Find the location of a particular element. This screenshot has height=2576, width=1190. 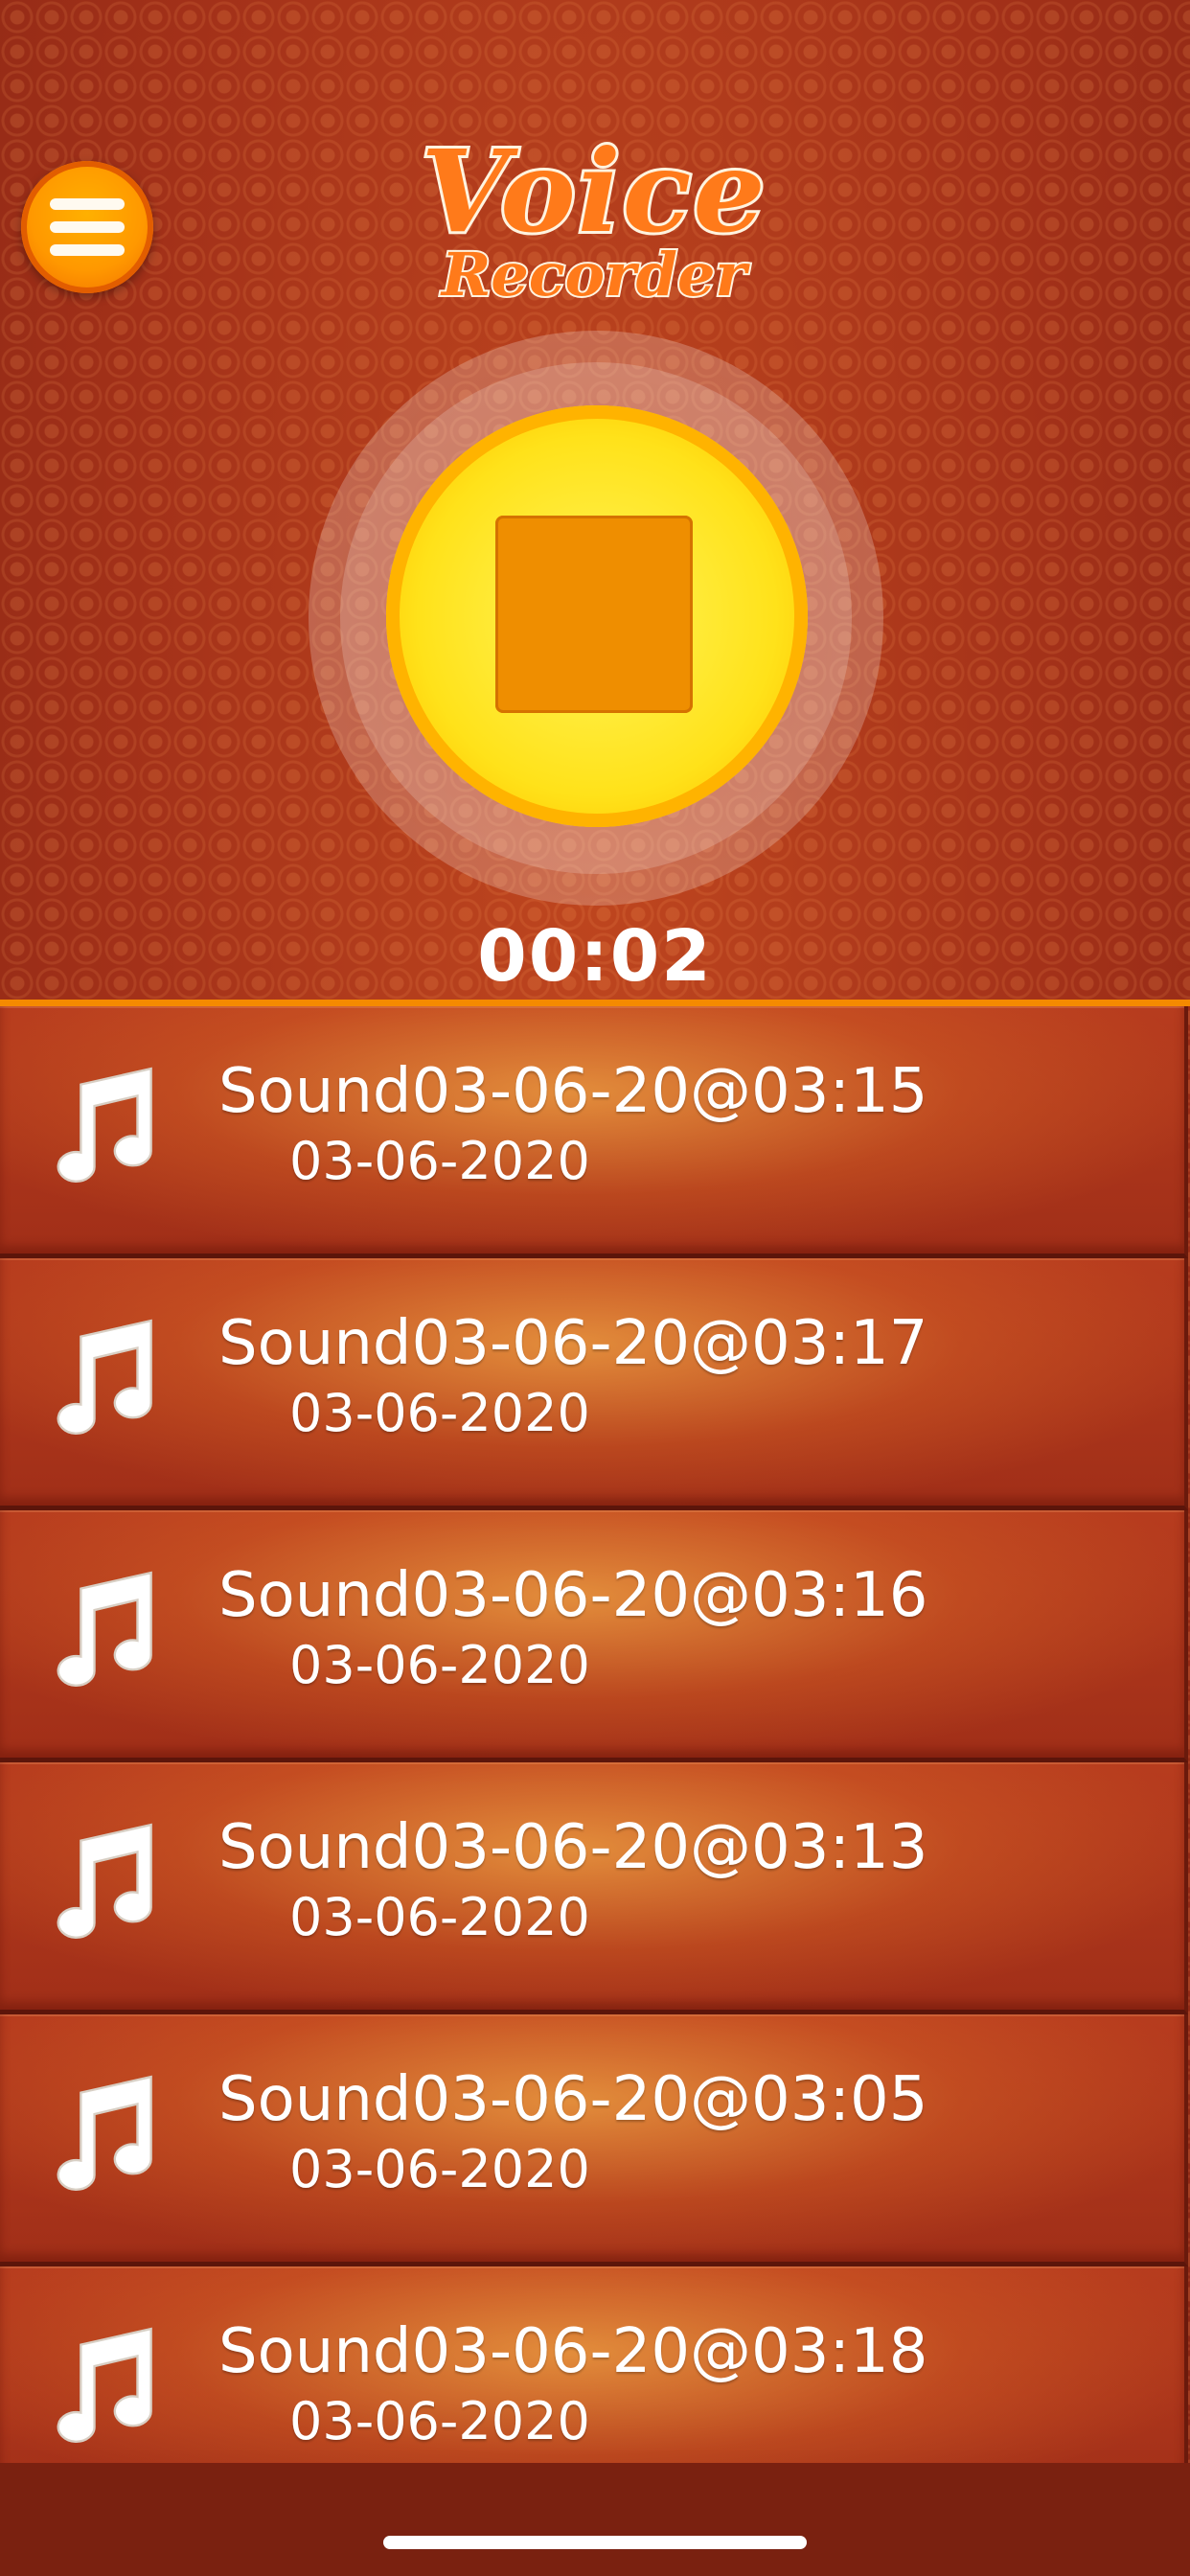

recording-row: Sound03-06-20@03:05 03-06-2020 is located at coordinates (594, 2140).